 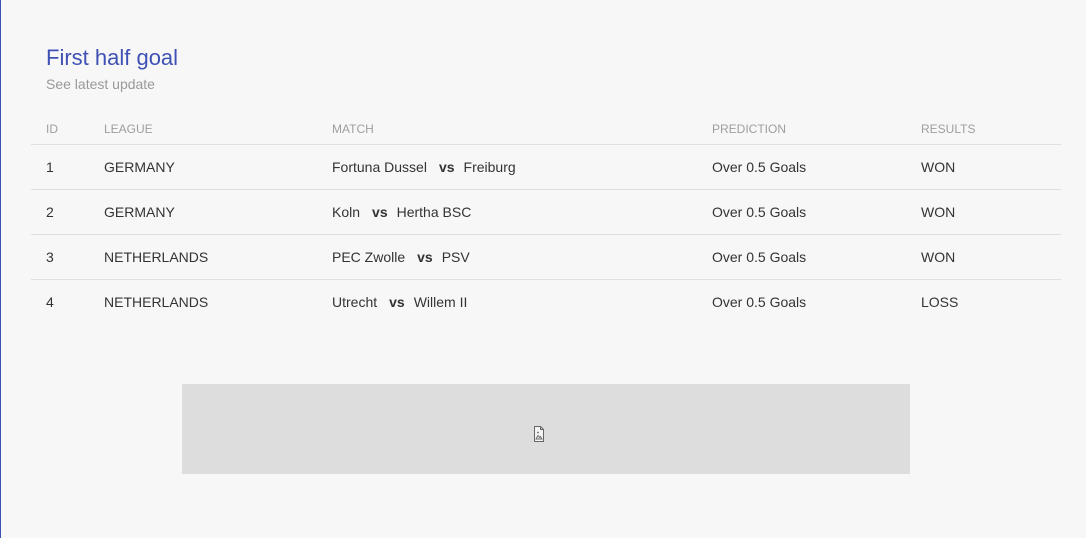 What do you see at coordinates (50, 302) in the screenshot?
I see `cell-id: 4` at bounding box center [50, 302].